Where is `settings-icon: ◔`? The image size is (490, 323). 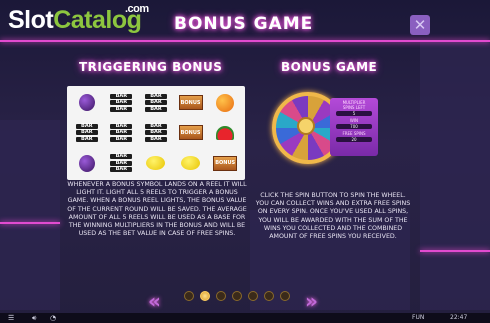
settings-icon: ◔ is located at coordinates (53, 318).